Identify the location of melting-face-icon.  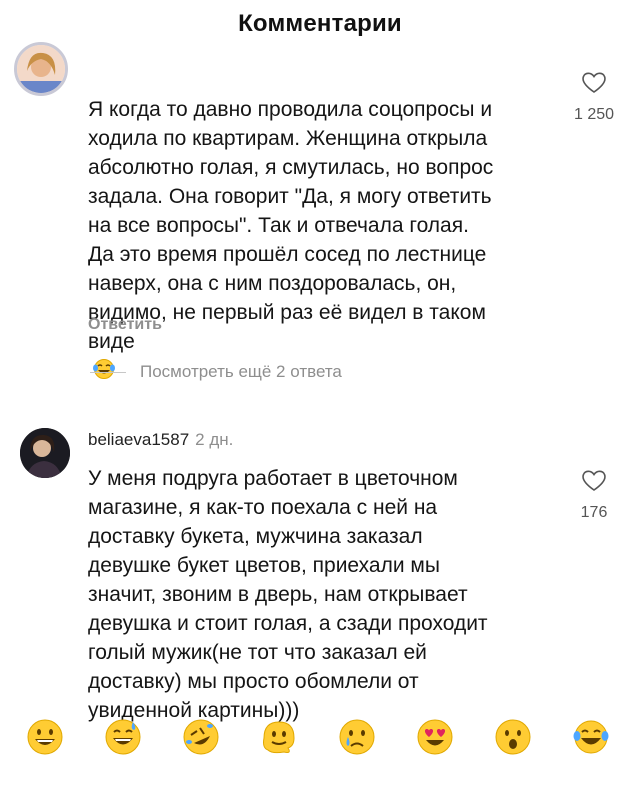
(279, 737).